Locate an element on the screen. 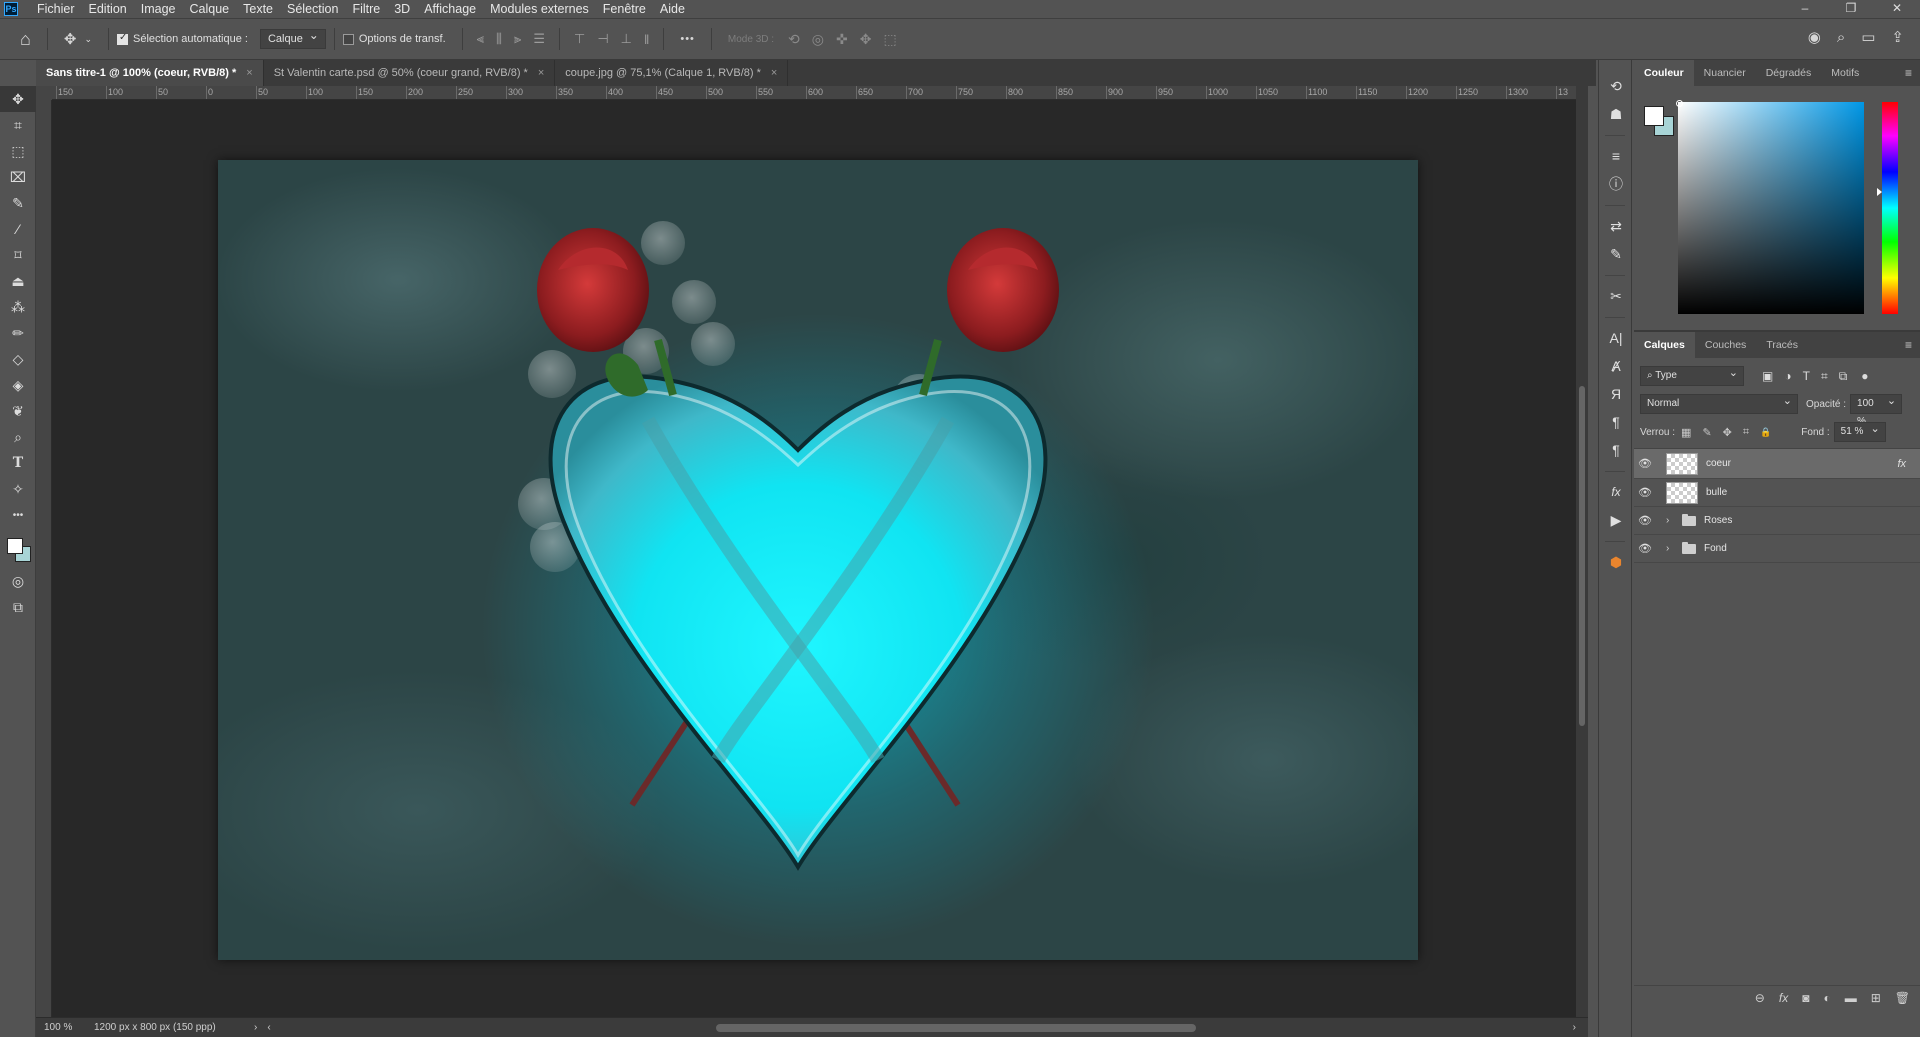  menu-selection: Sélection is located at coordinates (312, 9).